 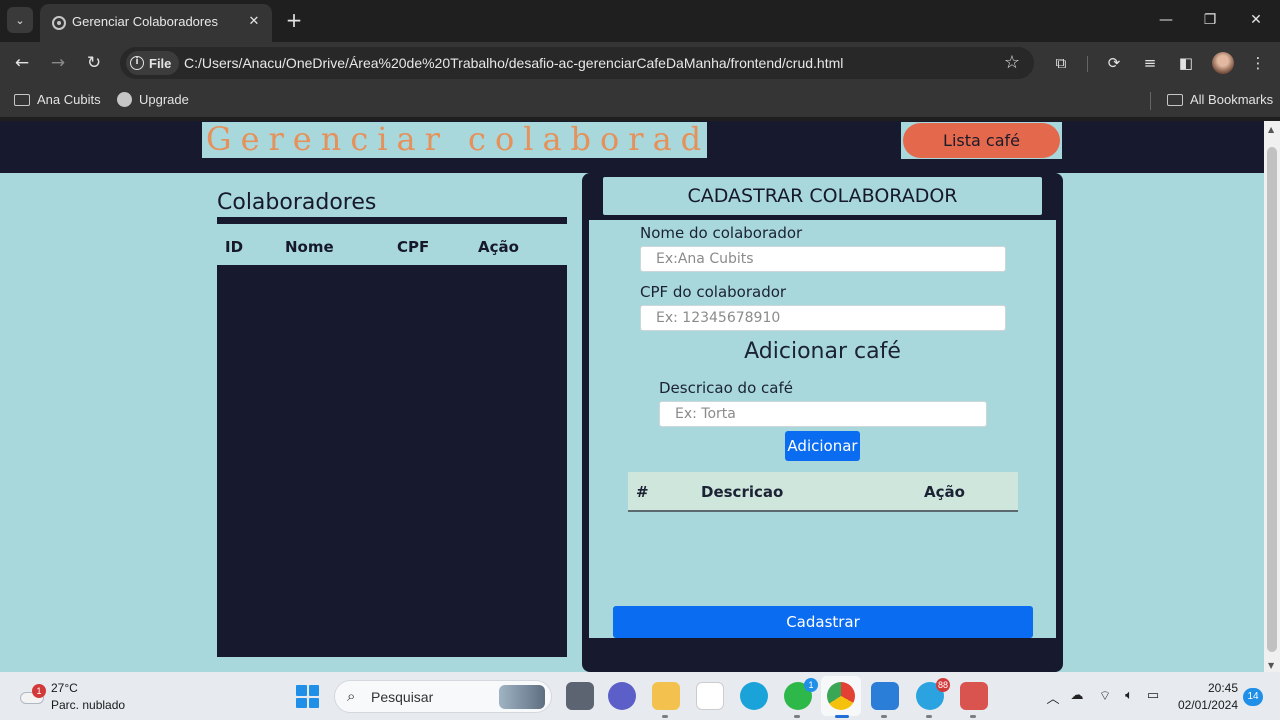 I want to click on weather-description: Parc. nublado, so click(x=88, y=705).